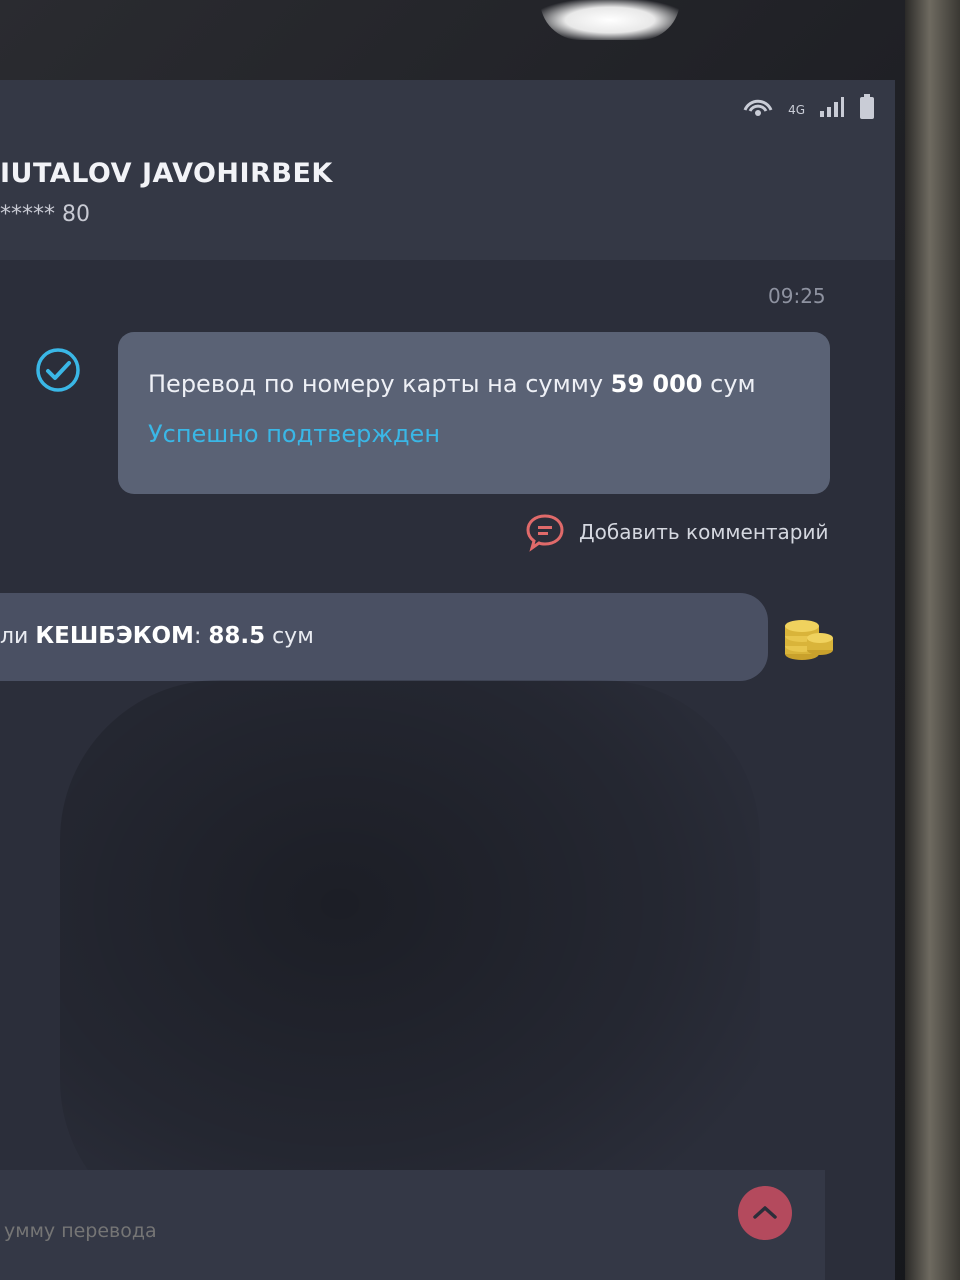 This screenshot has width=960, height=1280. What do you see at coordinates (294, 434) in the screenshot?
I see `transfer-status: Успешно подтвержден` at bounding box center [294, 434].